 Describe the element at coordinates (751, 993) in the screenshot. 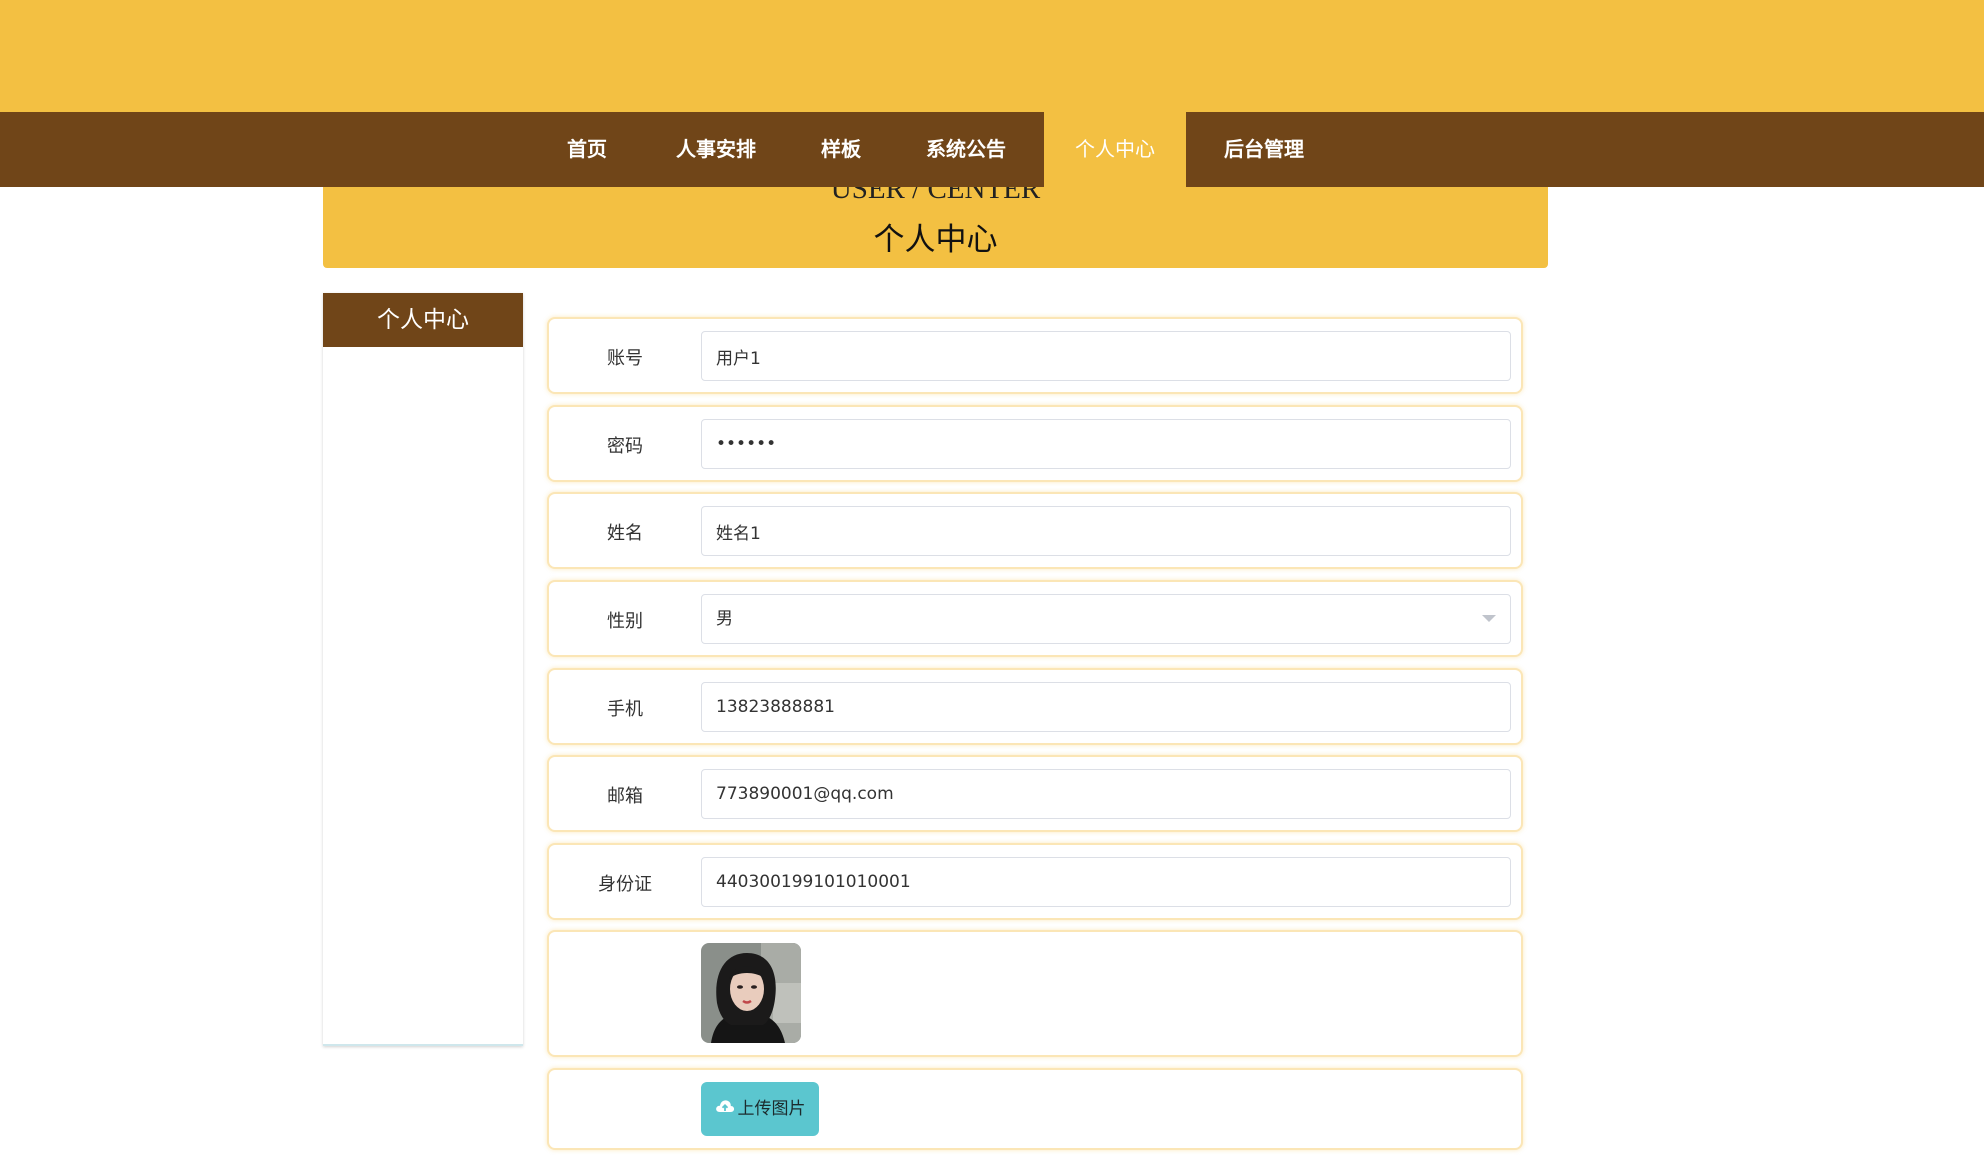

I see `avatar` at that location.